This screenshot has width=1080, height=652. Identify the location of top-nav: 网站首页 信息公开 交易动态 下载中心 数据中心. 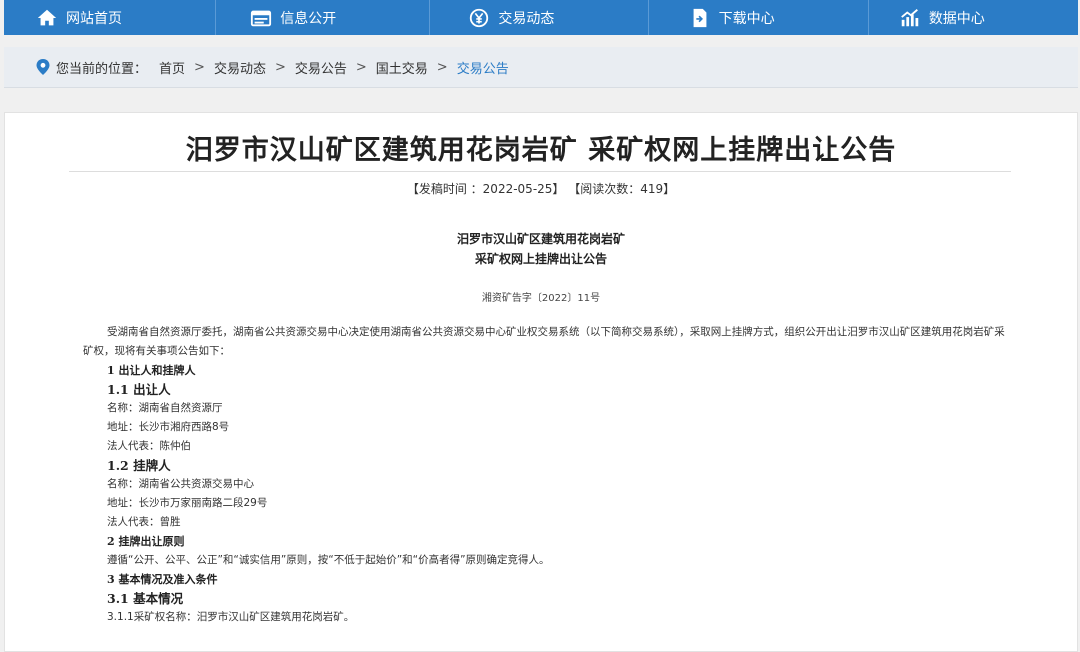
(541, 17).